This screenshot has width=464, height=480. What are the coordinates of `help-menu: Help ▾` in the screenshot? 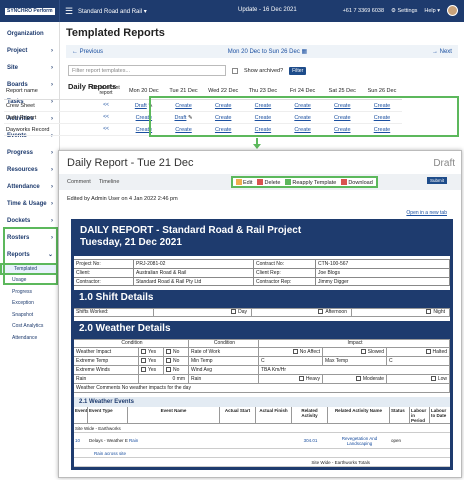 It's located at (432, 11).